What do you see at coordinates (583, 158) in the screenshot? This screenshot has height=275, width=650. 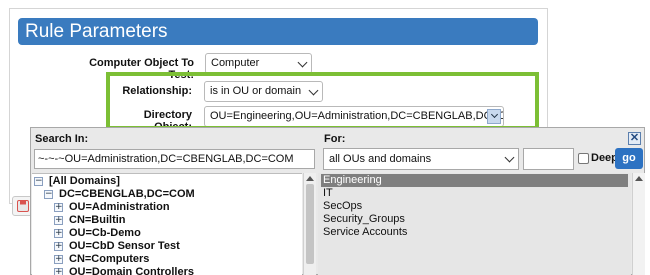 I see `deep-checkbox` at bounding box center [583, 158].